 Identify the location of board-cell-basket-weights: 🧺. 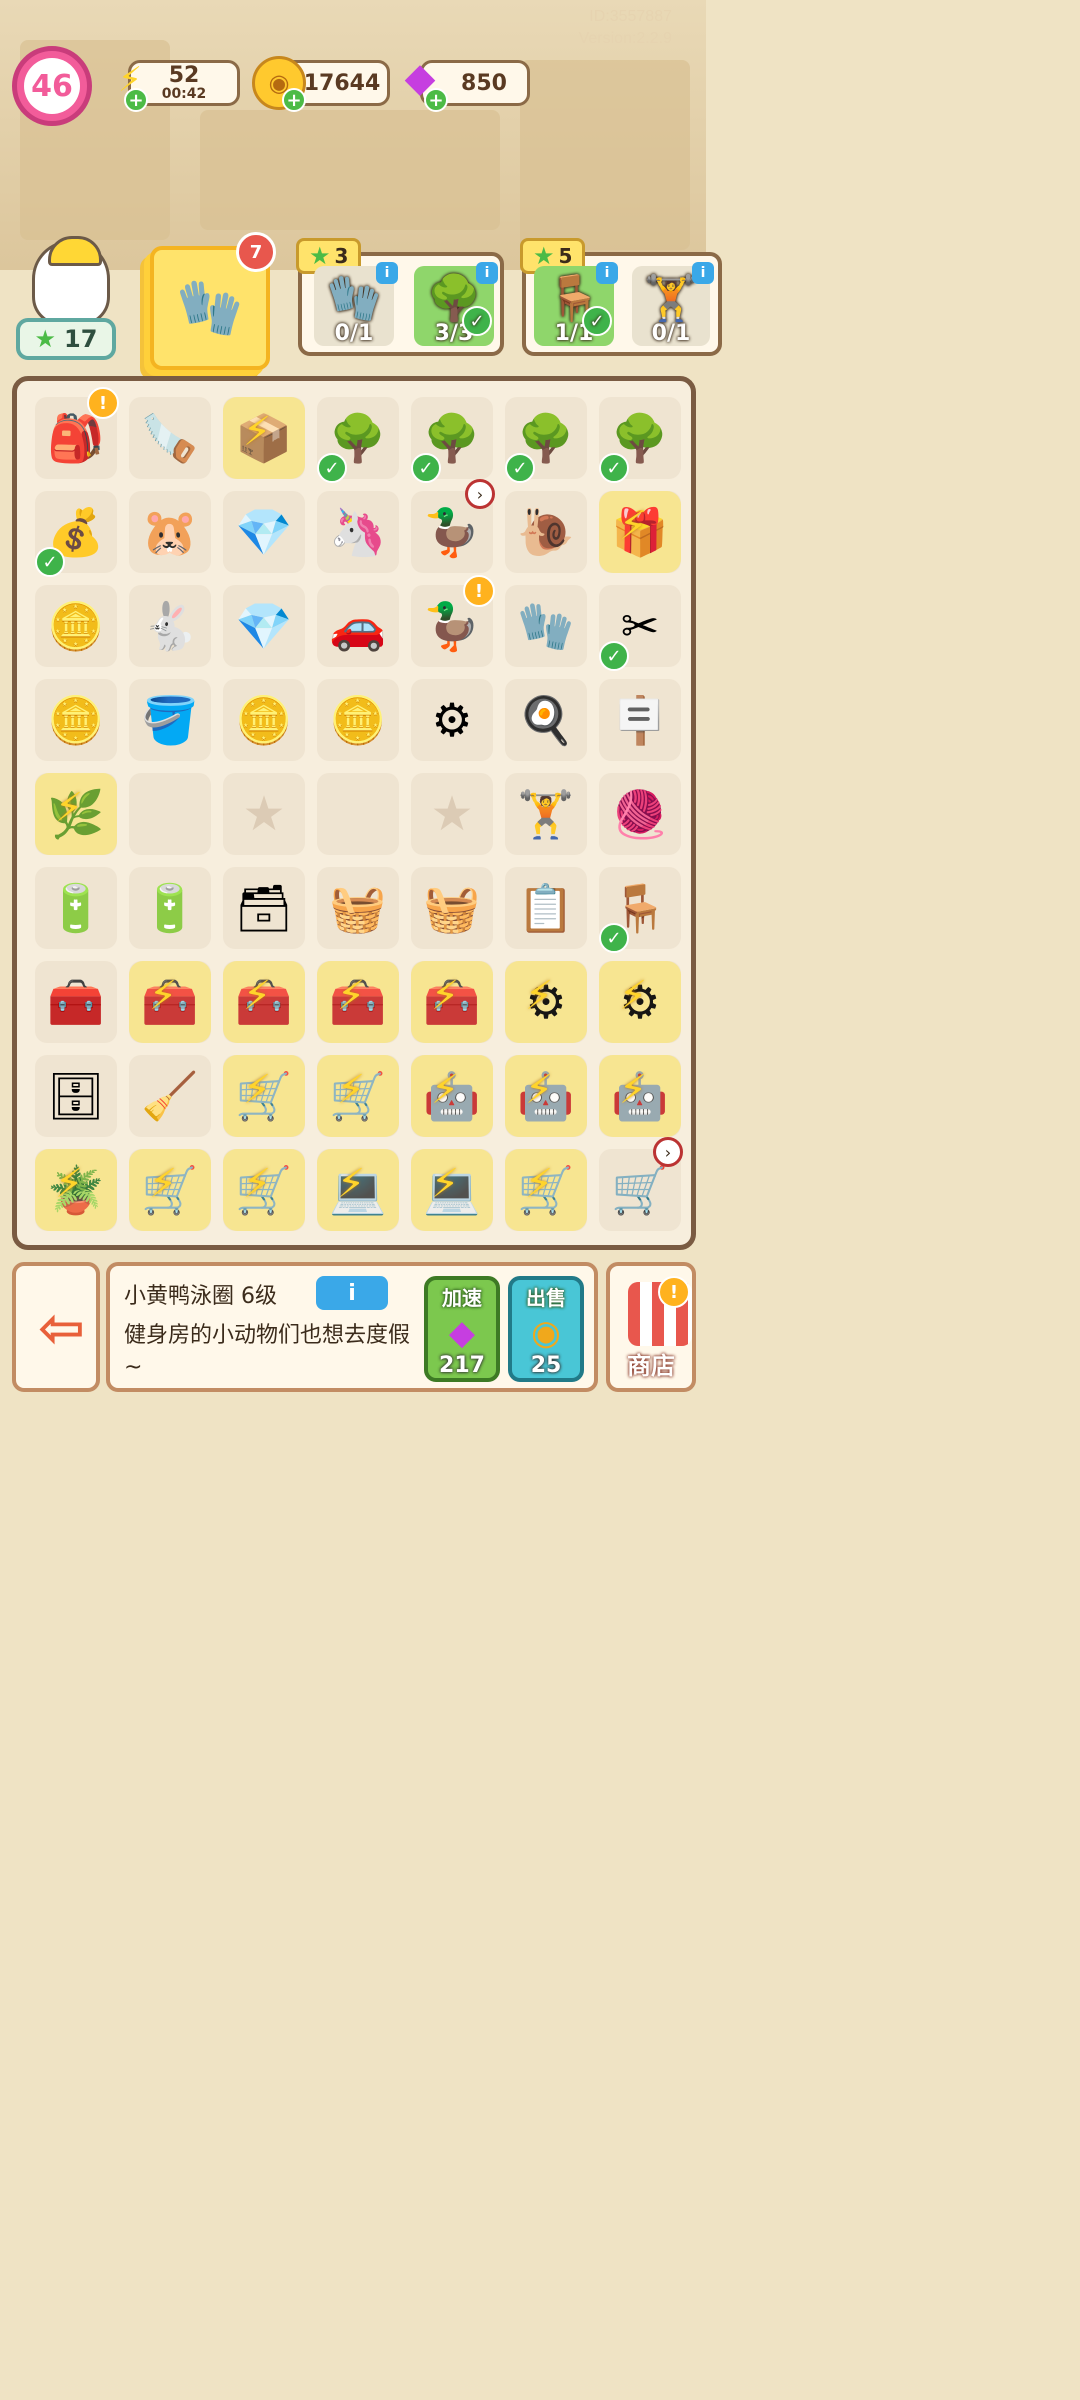
(452, 908).